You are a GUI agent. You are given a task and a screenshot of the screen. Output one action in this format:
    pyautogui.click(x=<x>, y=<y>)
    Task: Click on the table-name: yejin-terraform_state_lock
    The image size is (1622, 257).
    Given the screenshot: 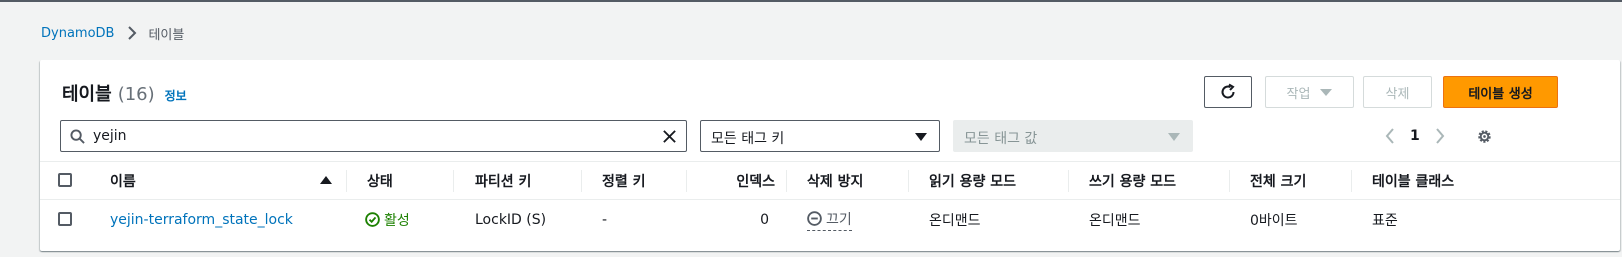 What is the action you would take?
    pyautogui.click(x=201, y=220)
    